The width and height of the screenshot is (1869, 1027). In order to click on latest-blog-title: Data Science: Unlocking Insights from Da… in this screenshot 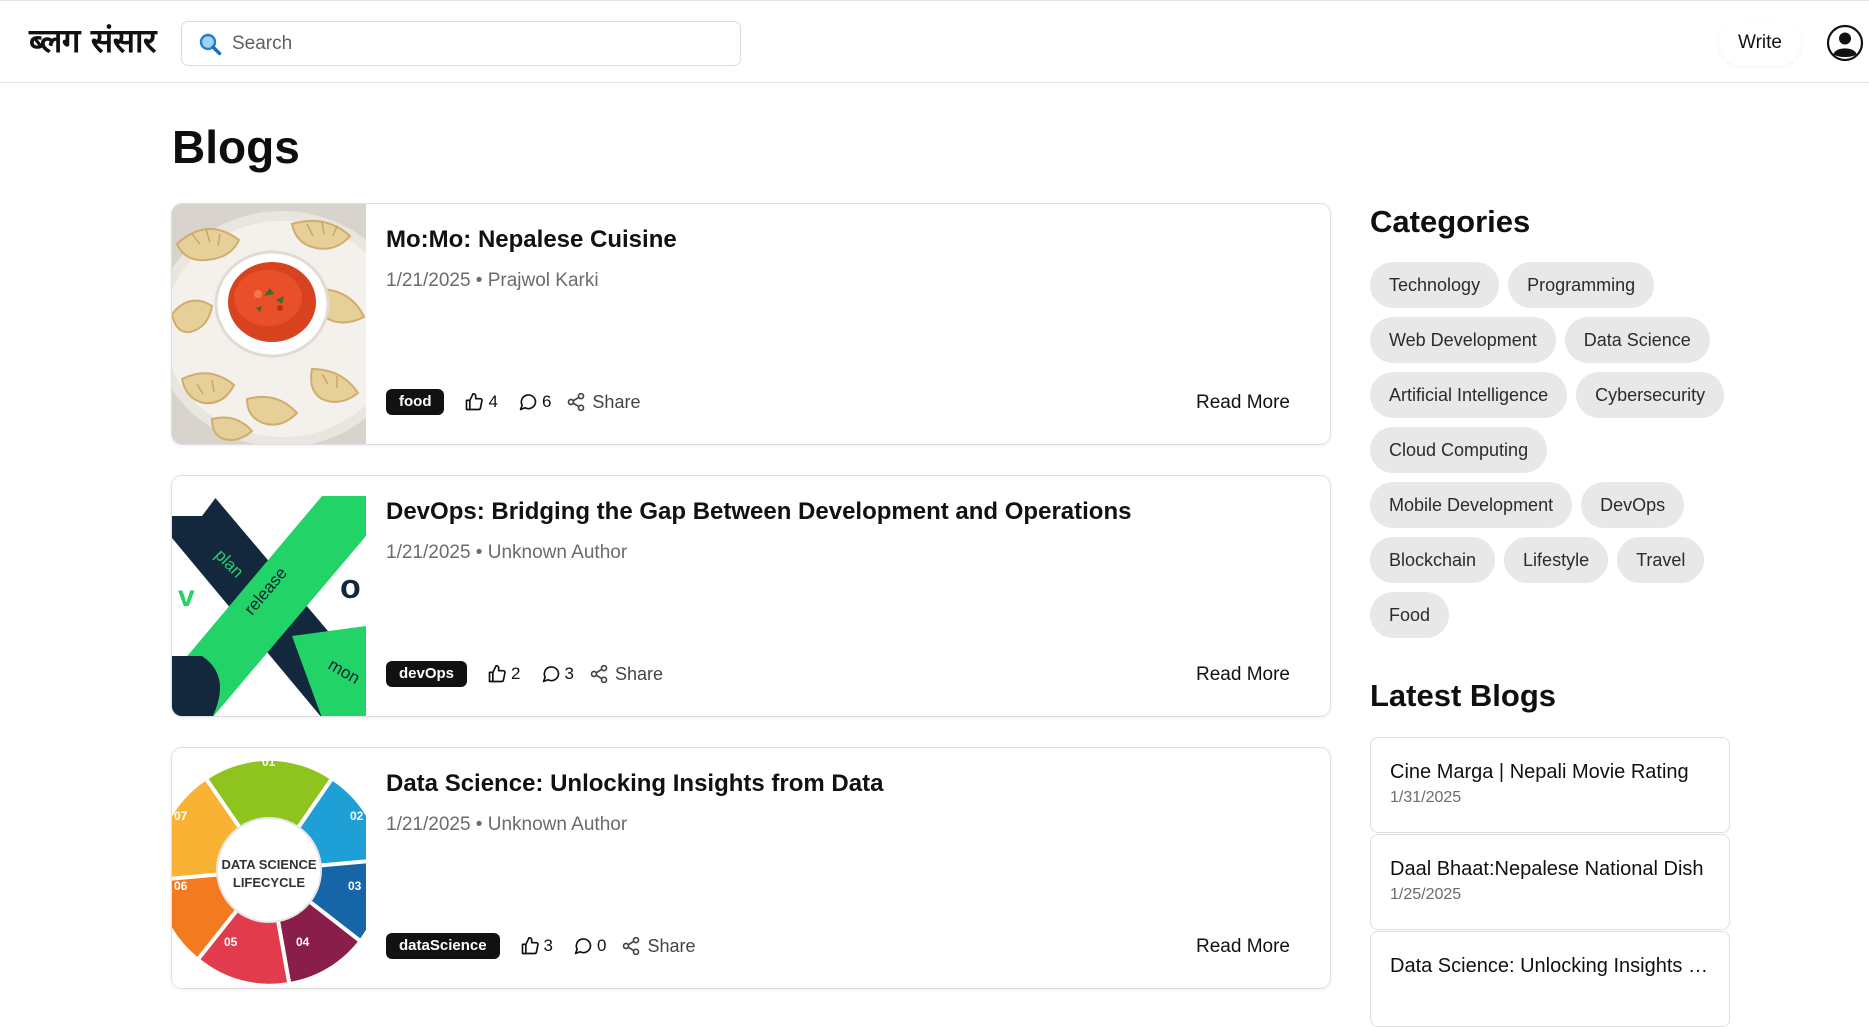, I will do `click(1551, 966)`.